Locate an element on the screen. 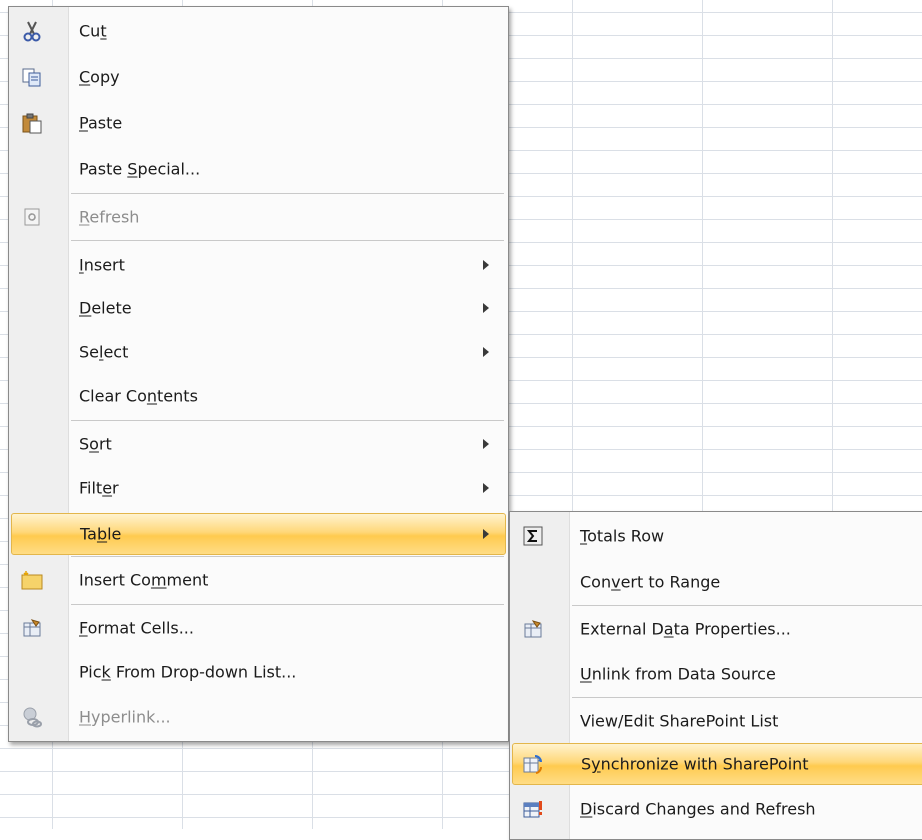 This screenshot has height=840, width=922. properties-icon is located at coordinates (533, 629).